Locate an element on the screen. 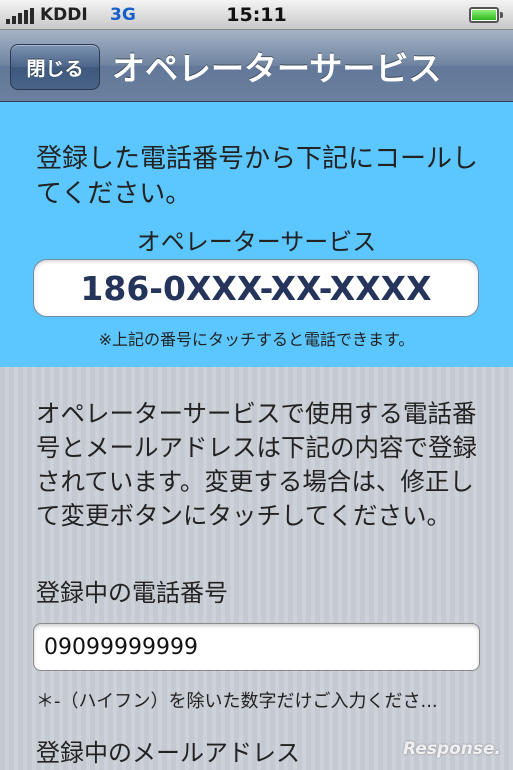 The image size is (513, 770). email-address-label: 登録中のメールアドレス is located at coordinates (168, 753).